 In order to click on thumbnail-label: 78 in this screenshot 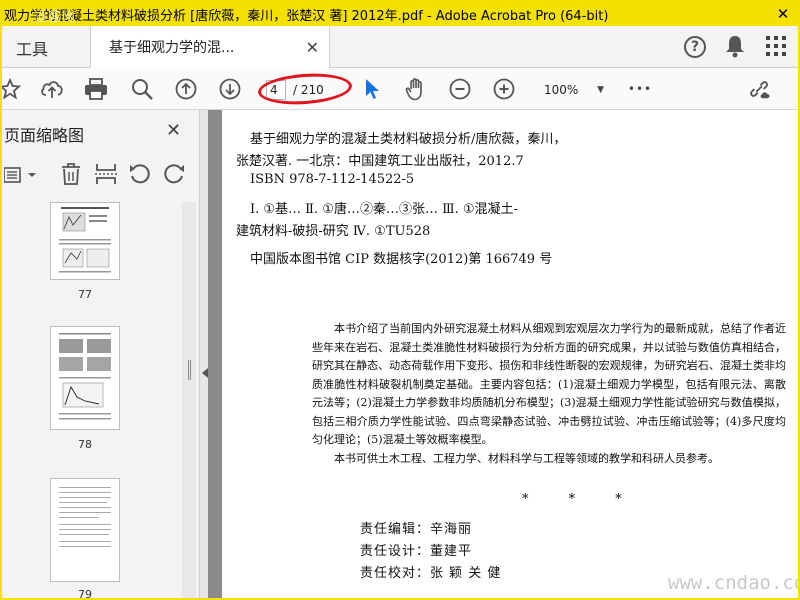, I will do `click(85, 444)`.